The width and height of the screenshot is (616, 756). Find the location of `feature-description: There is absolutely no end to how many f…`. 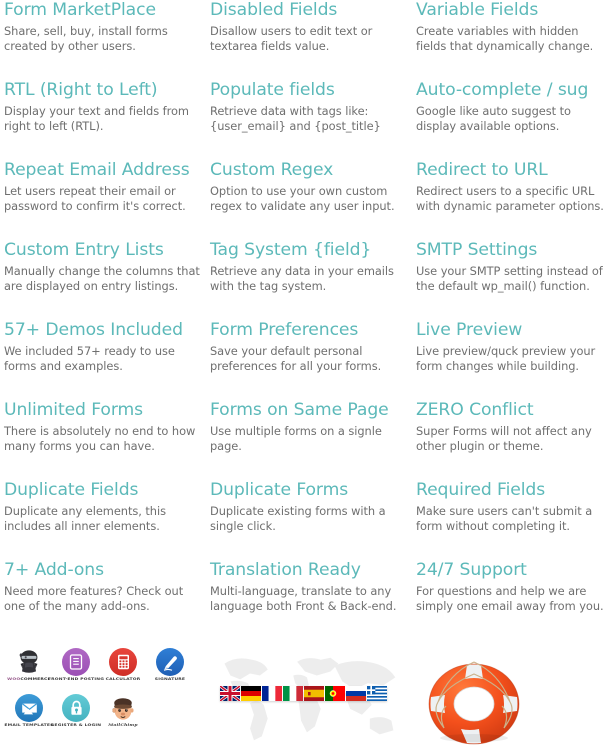

feature-description: There is absolutely no end to how many f… is located at coordinates (100, 438).